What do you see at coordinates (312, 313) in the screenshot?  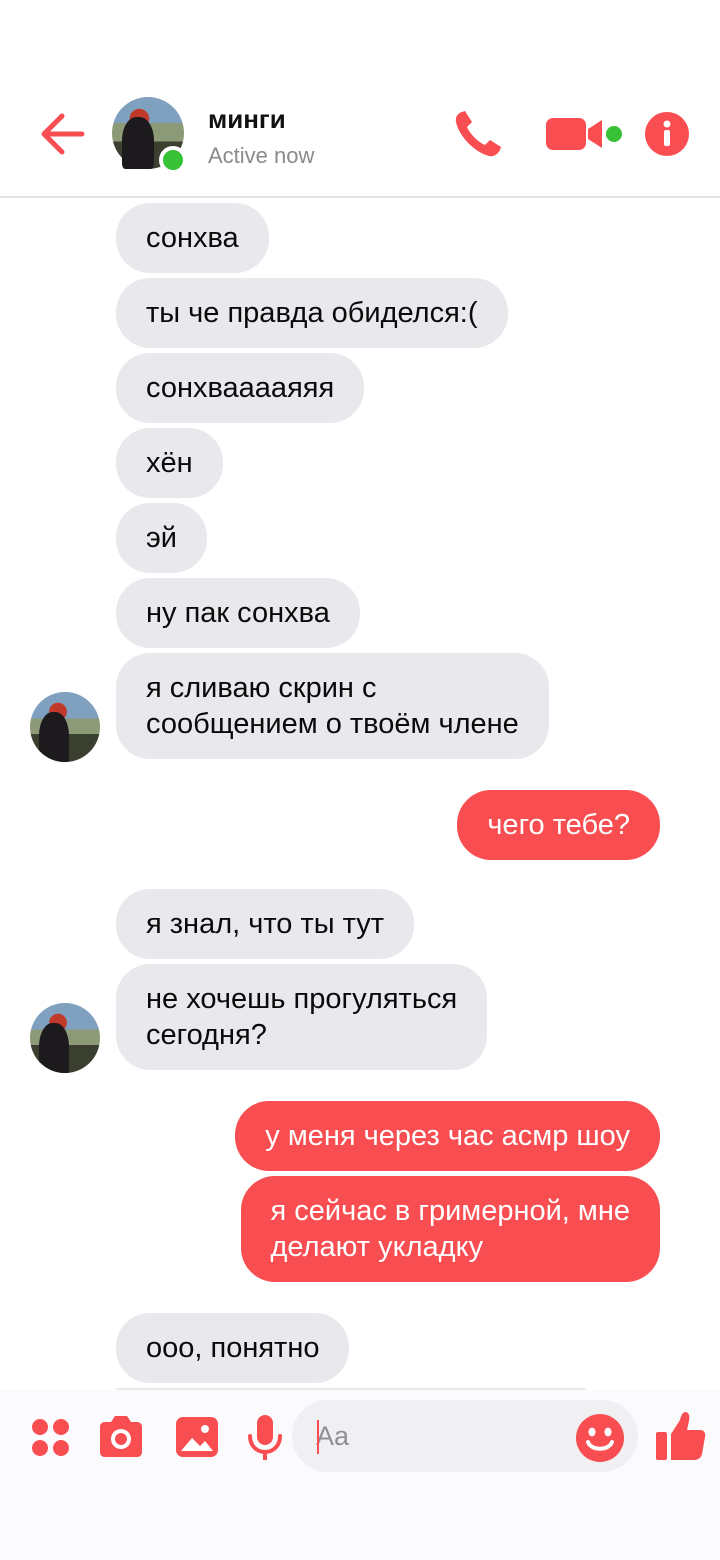 I see `incoming-message: ты че правда обиделся:(` at bounding box center [312, 313].